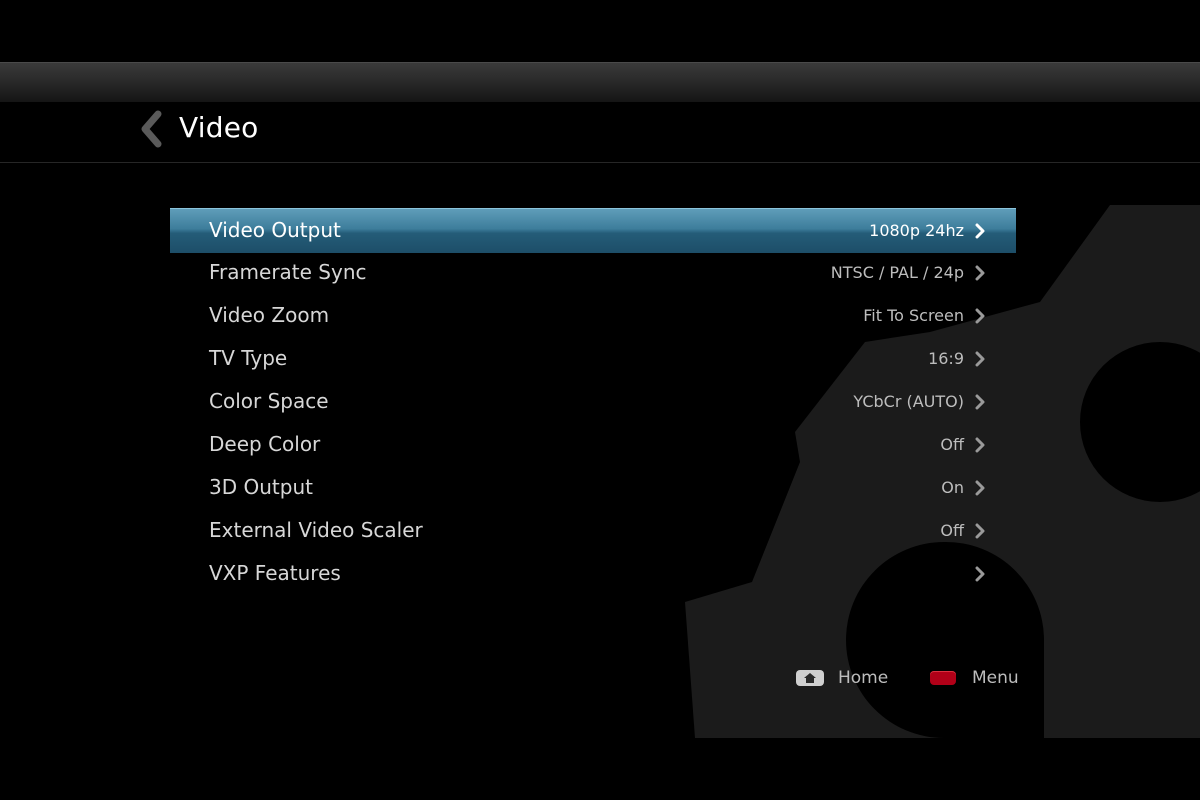  What do you see at coordinates (593, 315) in the screenshot?
I see `menu-item-video-zoom: Video Zoom Fit To Screen` at bounding box center [593, 315].